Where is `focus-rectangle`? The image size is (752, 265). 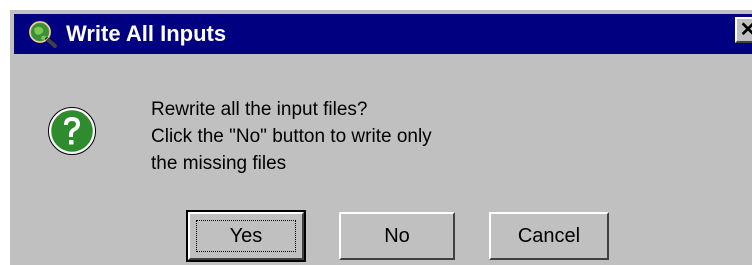 focus-rectangle is located at coordinates (246, 236).